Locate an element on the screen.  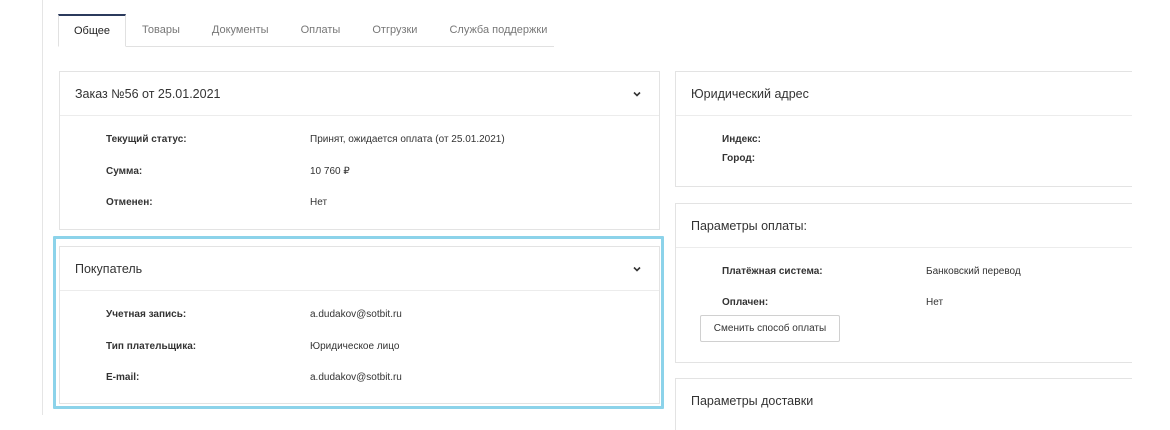
tab-shipments: Отгрузки is located at coordinates (394, 30).